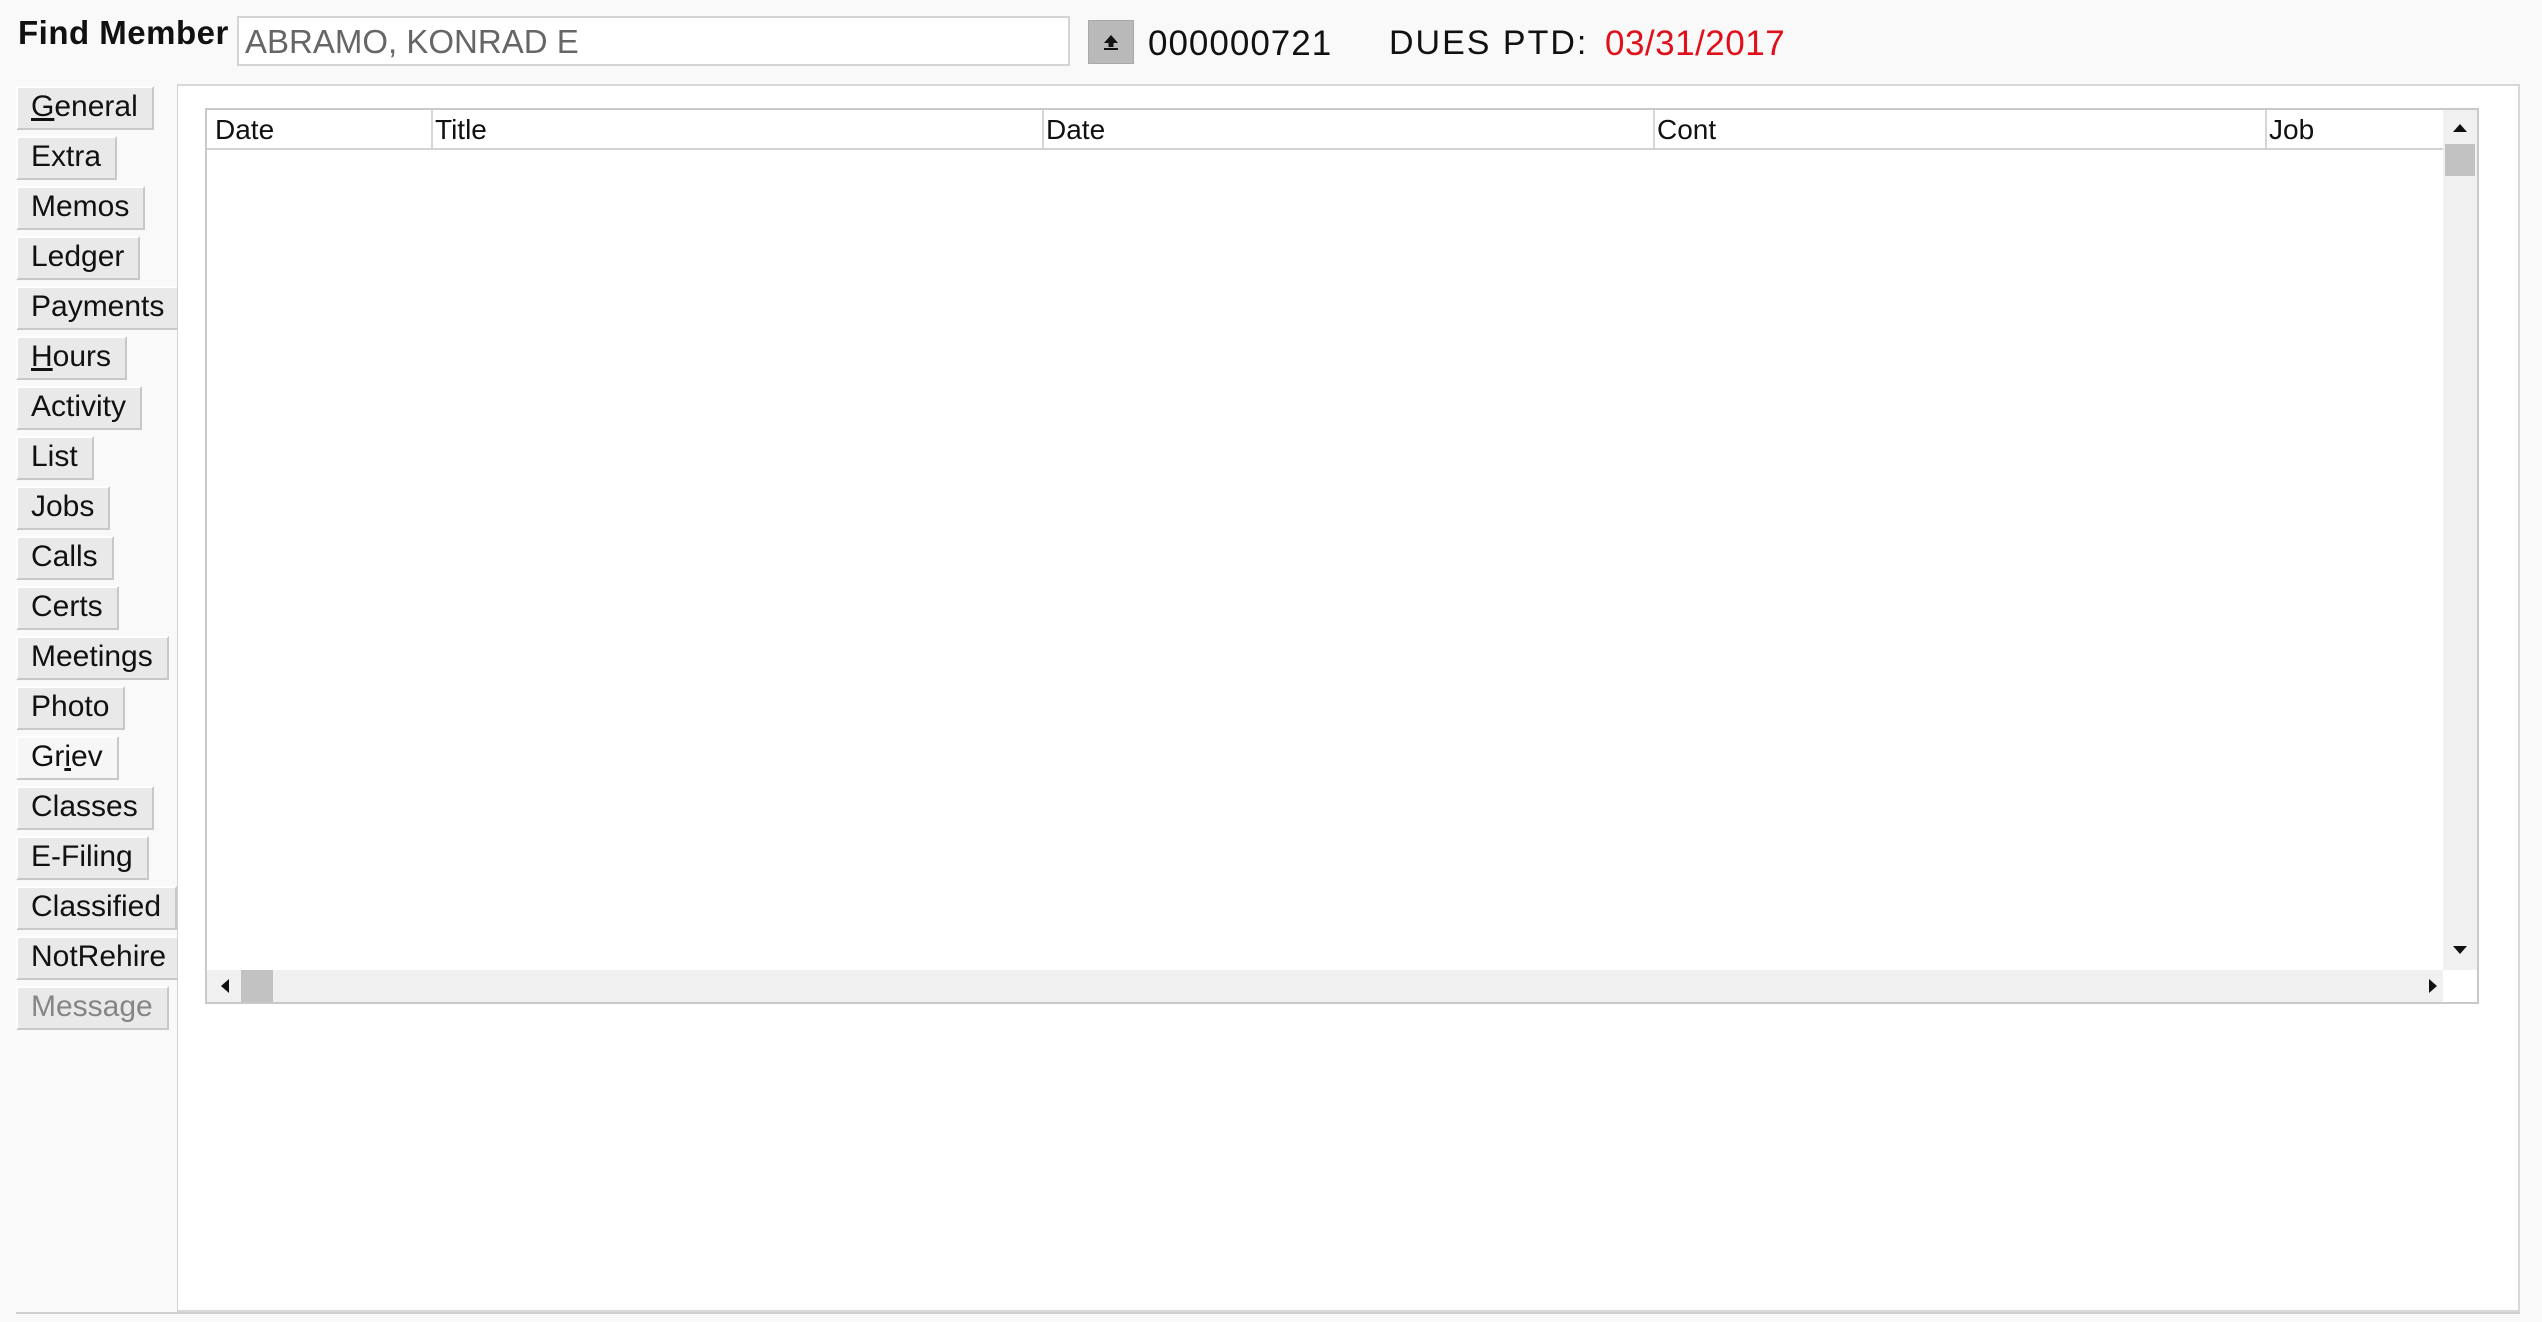 The width and height of the screenshot is (2542, 1322). I want to click on tab-label: Hours, so click(71, 356).